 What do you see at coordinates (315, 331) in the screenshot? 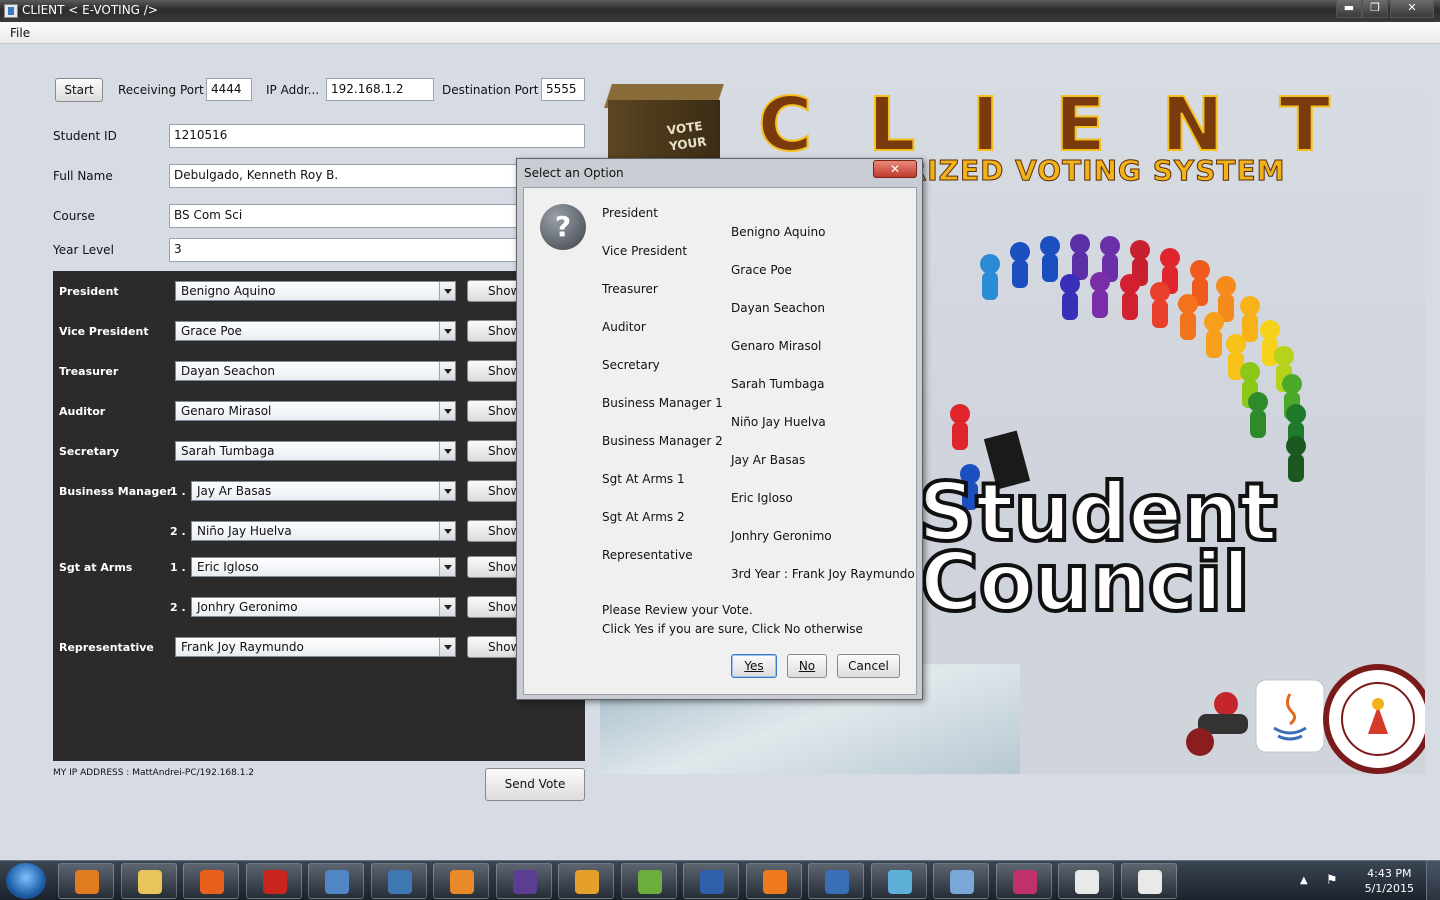
I see `vice-president-select: Grace Poe` at bounding box center [315, 331].